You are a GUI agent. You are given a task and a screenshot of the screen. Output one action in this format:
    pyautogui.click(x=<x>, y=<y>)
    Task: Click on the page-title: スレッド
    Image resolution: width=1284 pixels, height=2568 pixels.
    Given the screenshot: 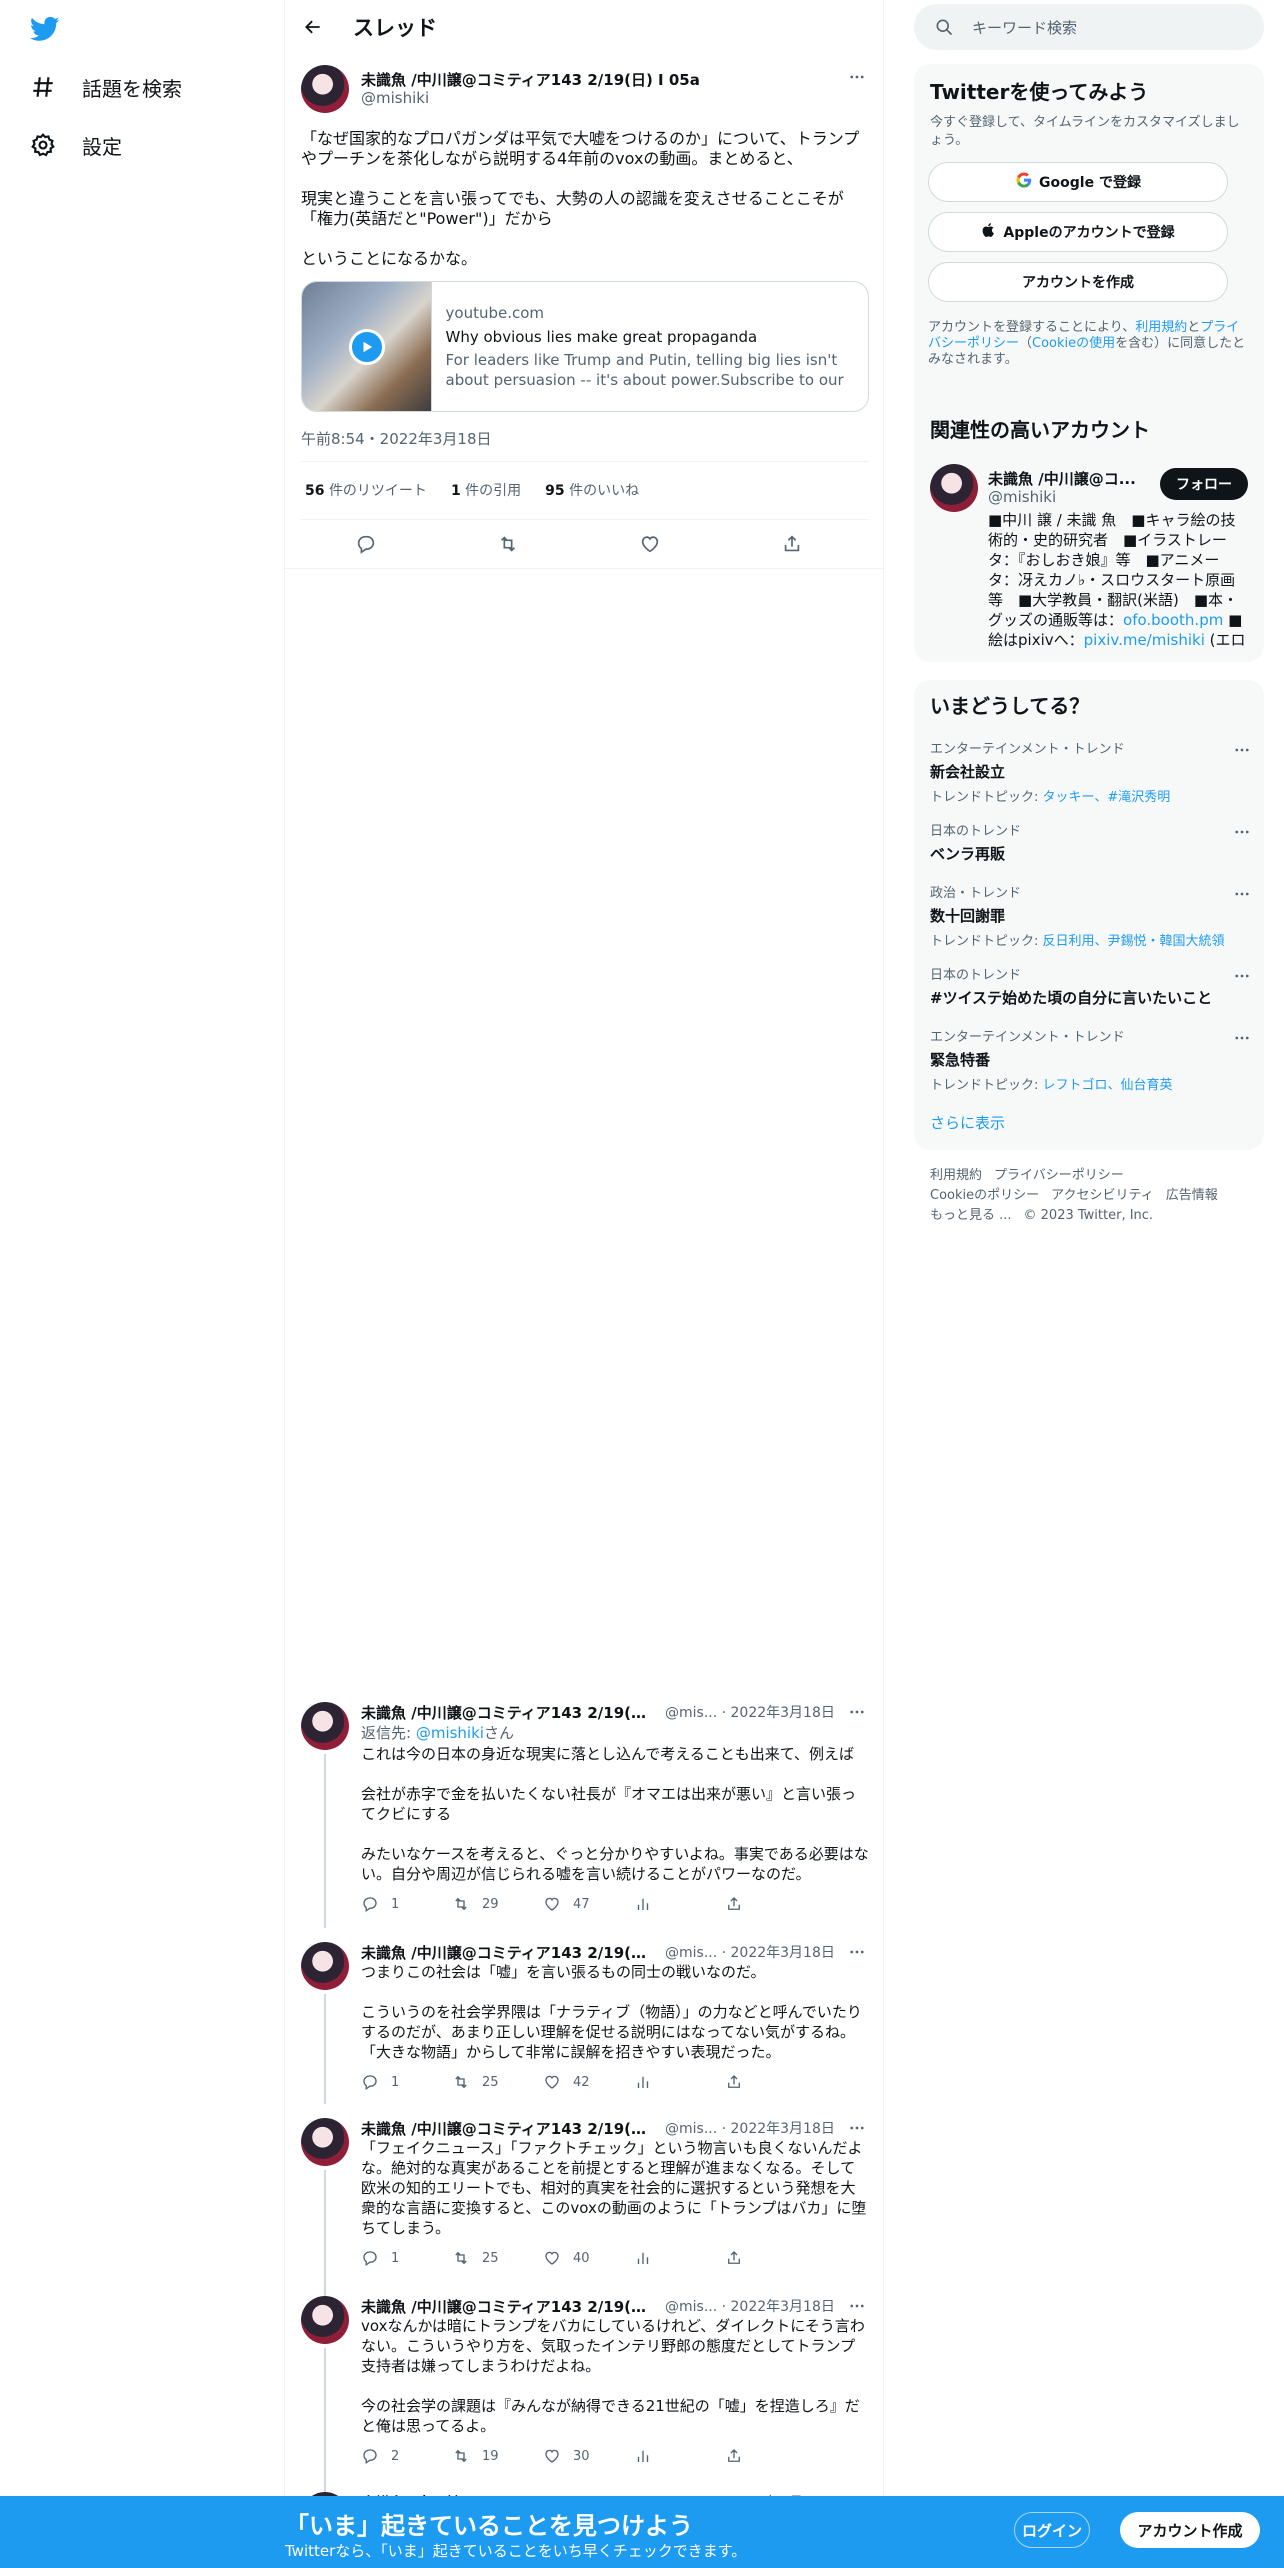 What is the action you would take?
    pyautogui.click(x=395, y=27)
    